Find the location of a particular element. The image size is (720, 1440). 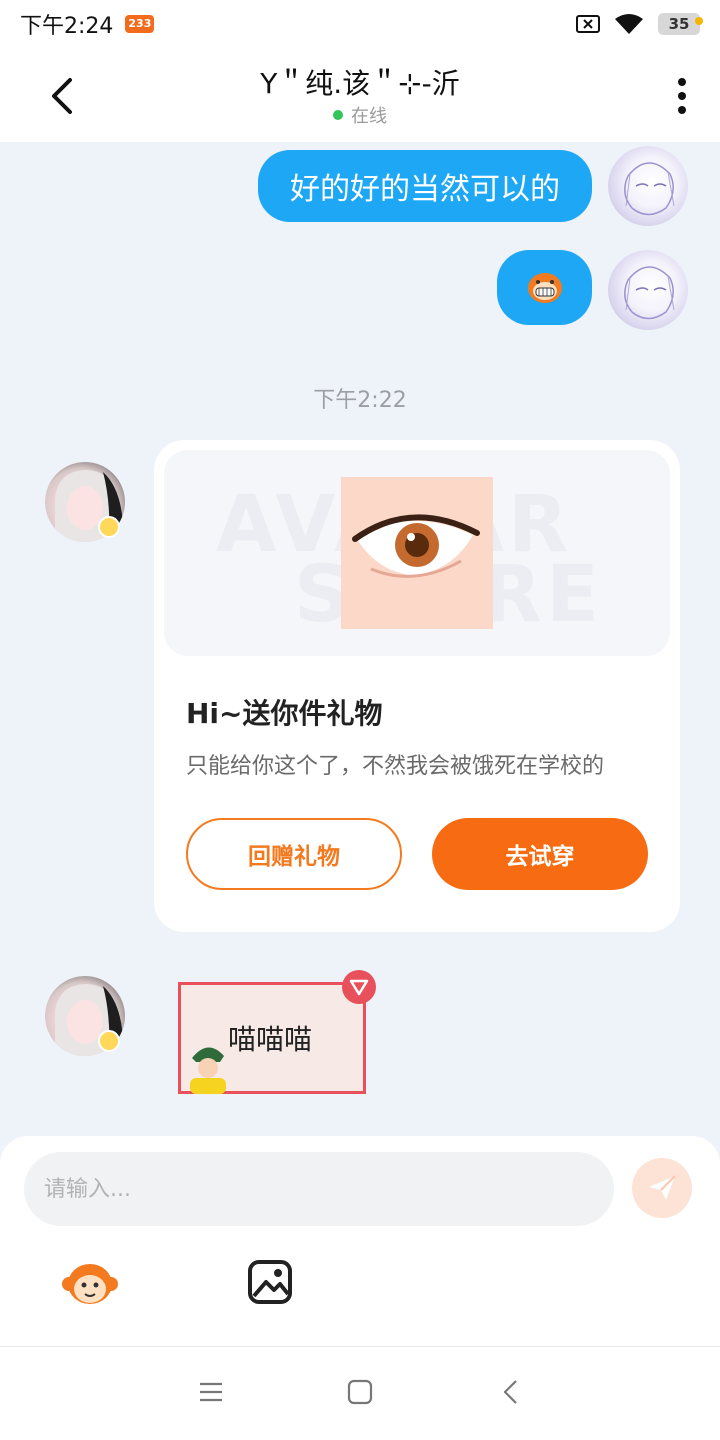

message-timestamp: 下午2:22 is located at coordinates (360, 400).